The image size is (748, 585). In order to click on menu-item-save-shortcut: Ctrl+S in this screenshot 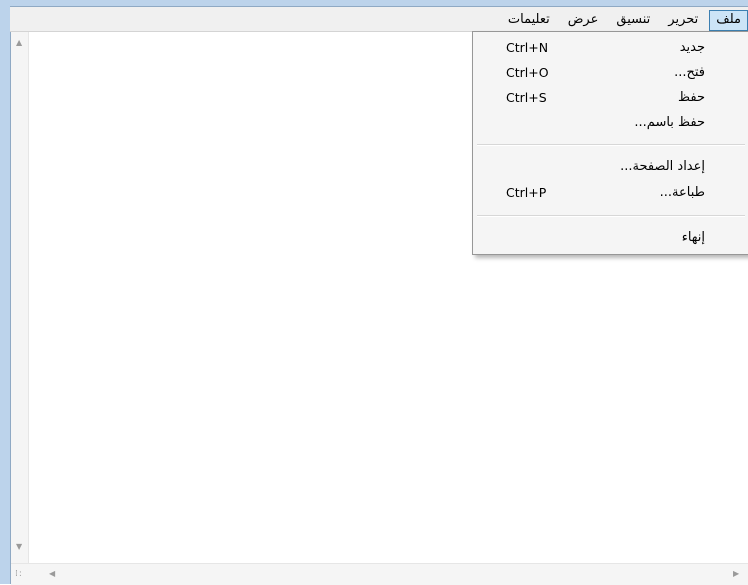, I will do `click(526, 97)`.